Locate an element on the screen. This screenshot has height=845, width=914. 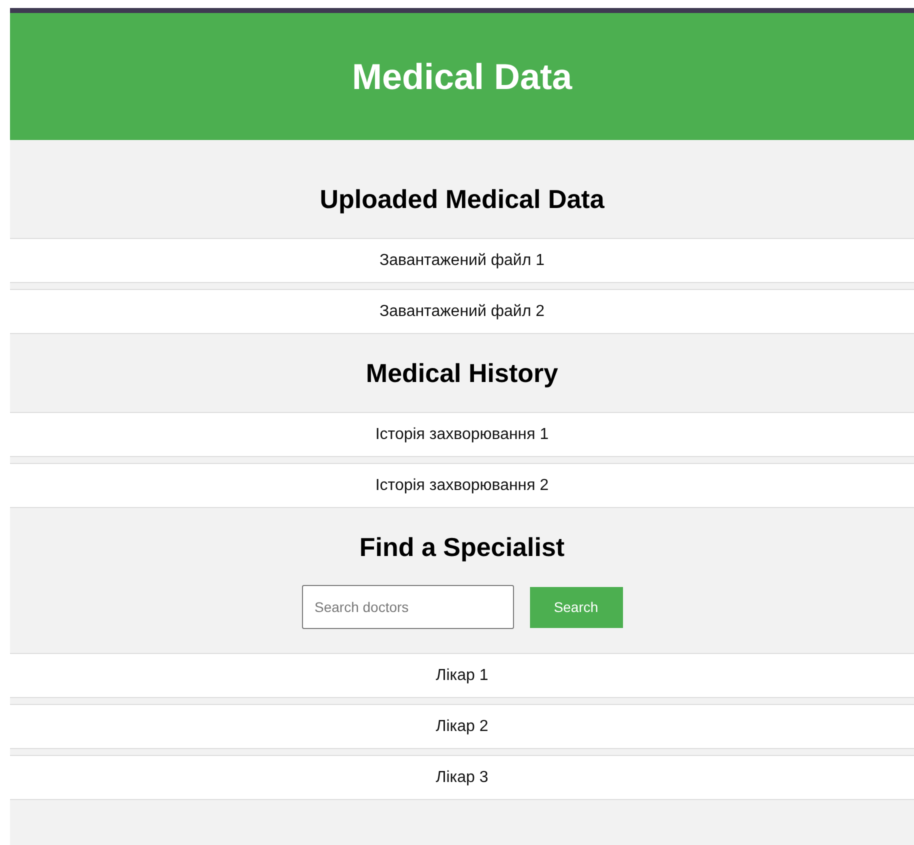
section-heading: Medical History is located at coordinates (462, 373).